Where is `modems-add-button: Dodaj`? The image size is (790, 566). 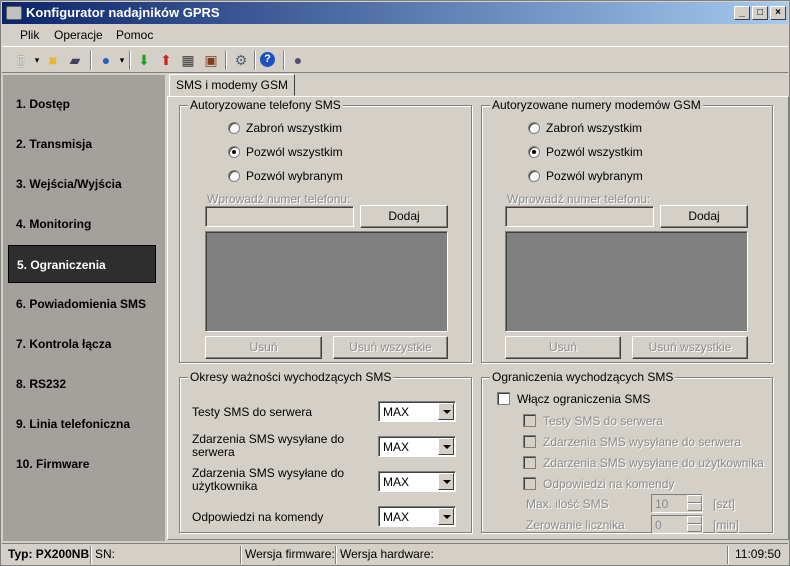
modems-add-button: Dodaj is located at coordinates (704, 216).